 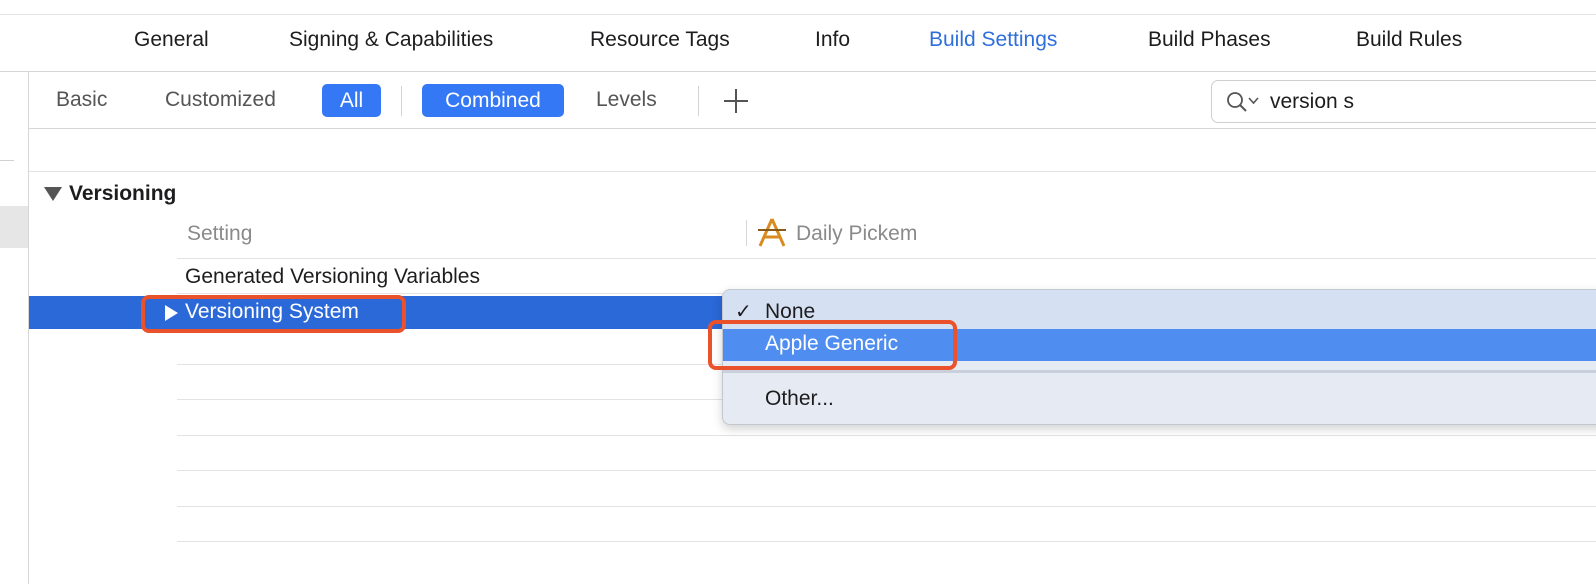 What do you see at coordinates (14, 227) in the screenshot?
I see `selected-target-item` at bounding box center [14, 227].